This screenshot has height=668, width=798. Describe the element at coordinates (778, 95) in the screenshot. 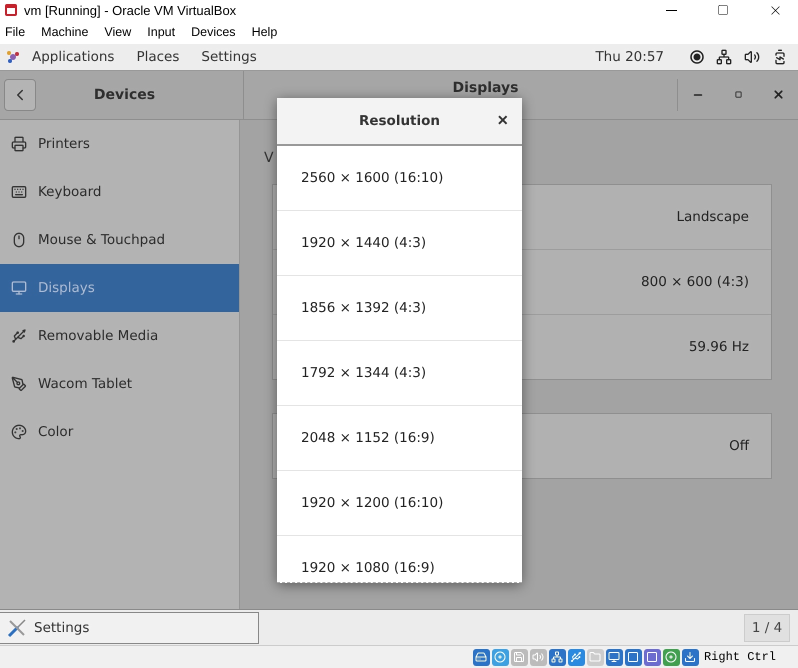

I see `close-icon` at that location.